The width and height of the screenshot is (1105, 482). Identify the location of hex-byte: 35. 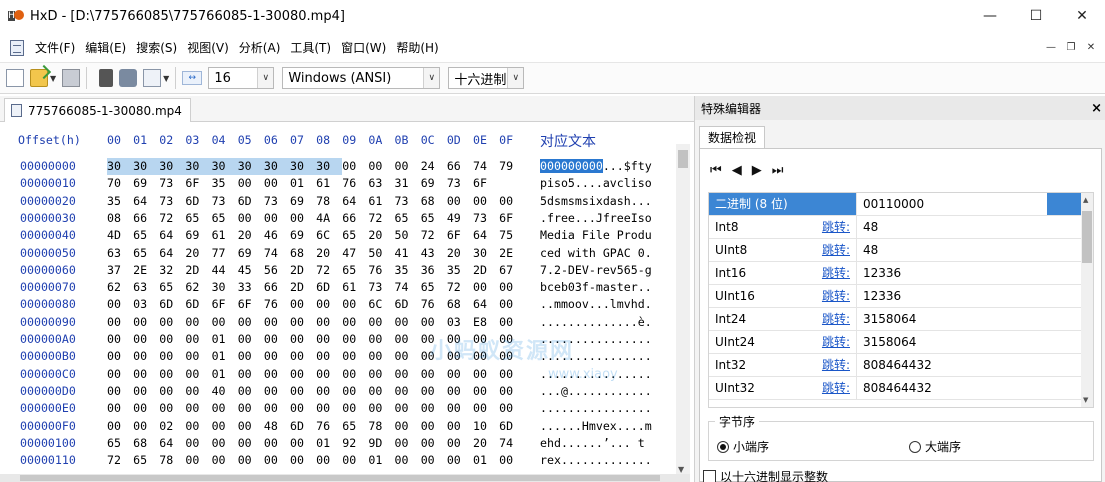
(225, 183).